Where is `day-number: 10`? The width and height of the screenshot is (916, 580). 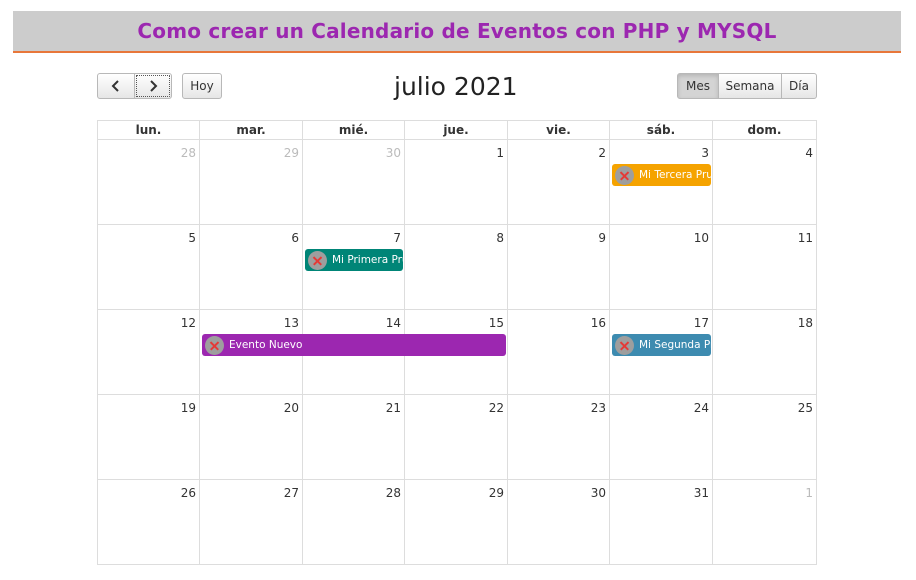 day-number: 10 is located at coordinates (701, 238).